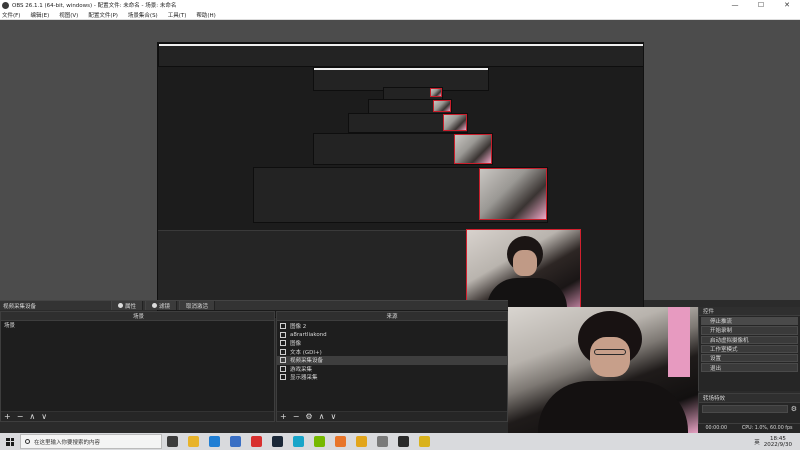  Describe the element at coordinates (322, 416) in the screenshot. I see `move-source-up-button: ∧` at that location.